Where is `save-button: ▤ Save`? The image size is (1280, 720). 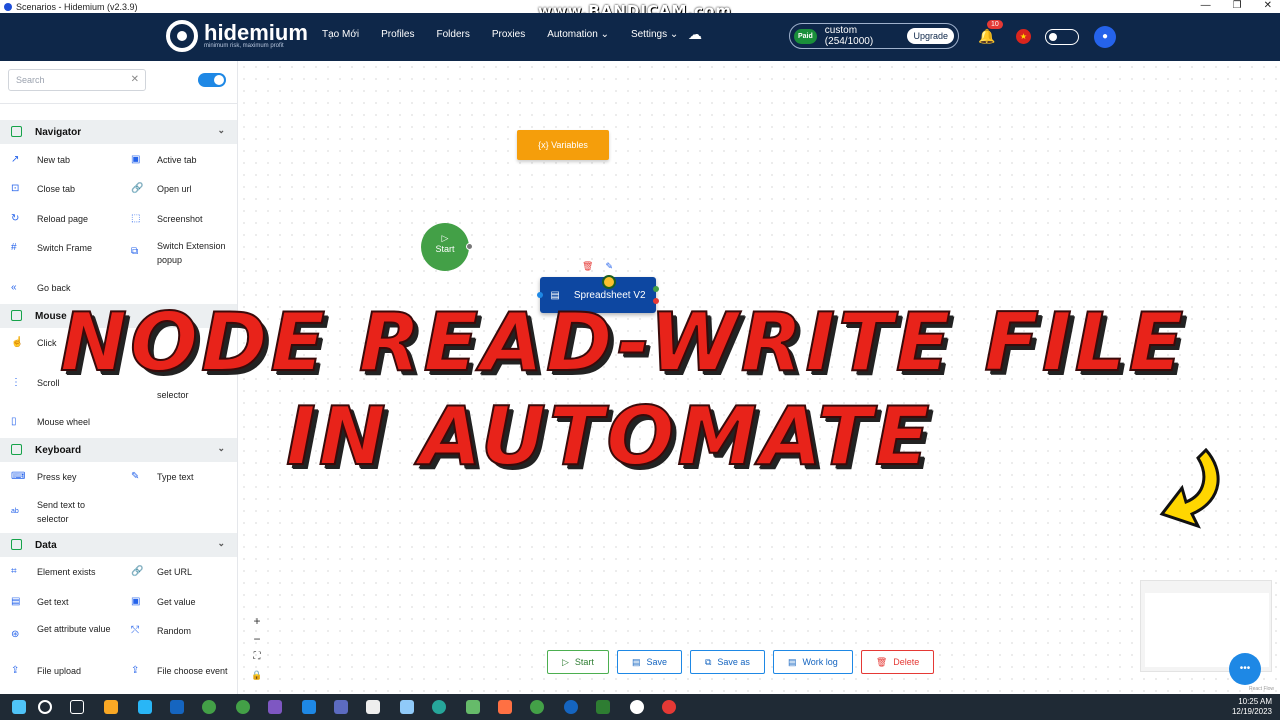
save-button: ▤ Save is located at coordinates (649, 662).